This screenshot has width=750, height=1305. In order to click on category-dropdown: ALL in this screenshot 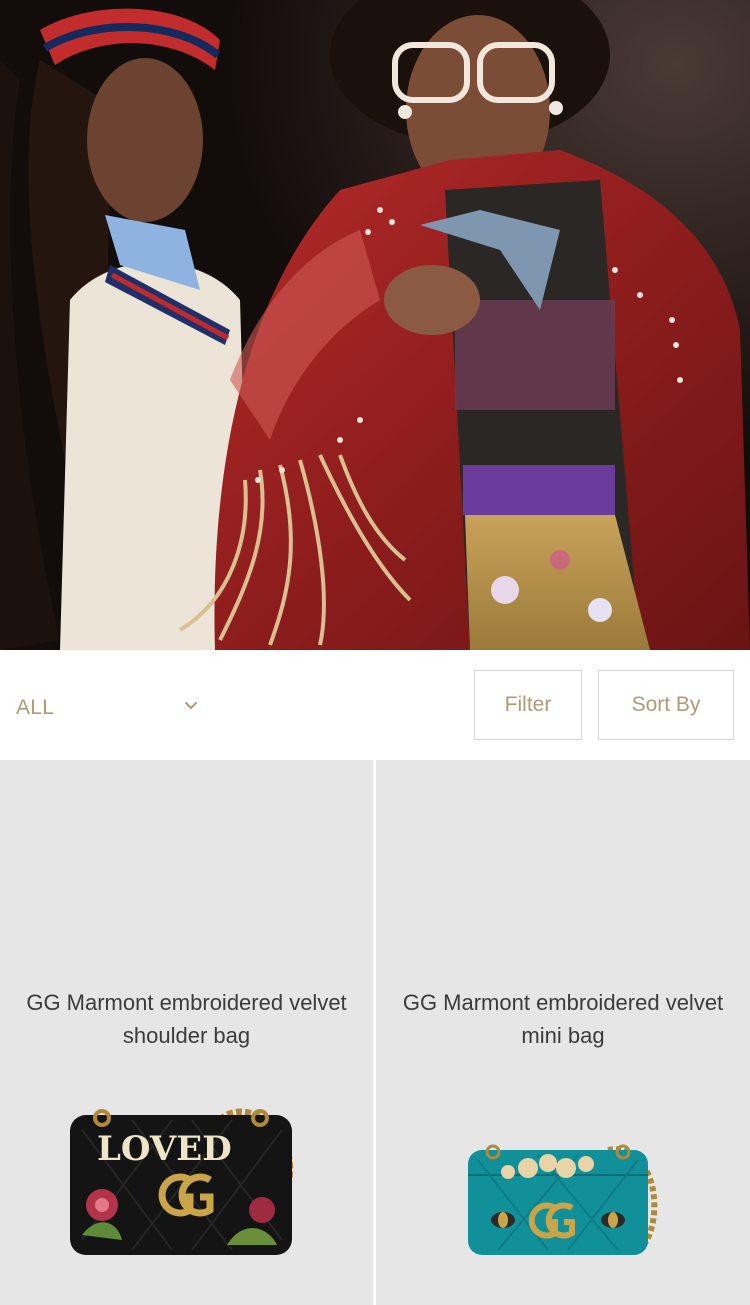, I will do `click(111, 708)`.